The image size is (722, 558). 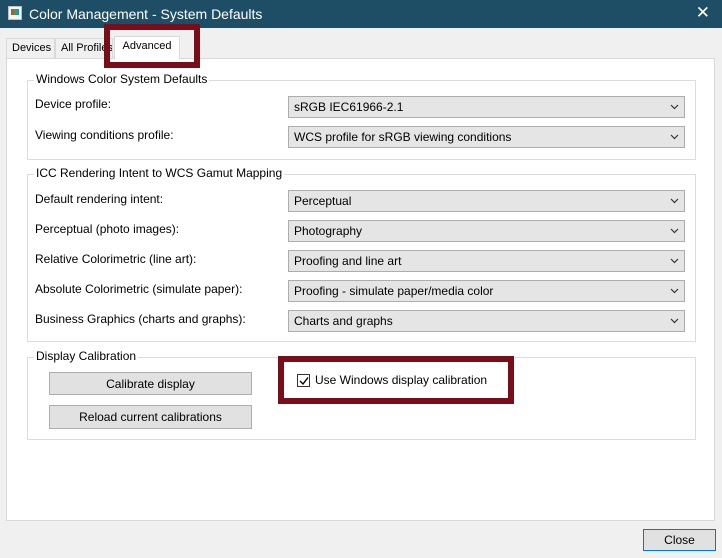 I want to click on tab-advanced: Advanced, so click(x=147, y=47).